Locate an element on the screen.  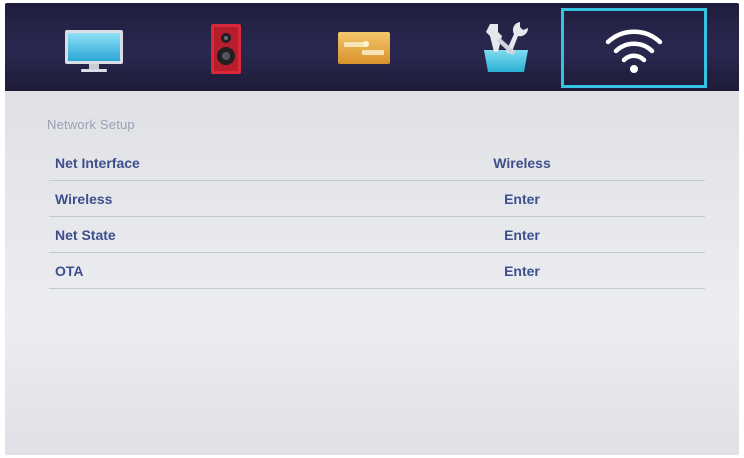
tab-sound is located at coordinates (226, 48).